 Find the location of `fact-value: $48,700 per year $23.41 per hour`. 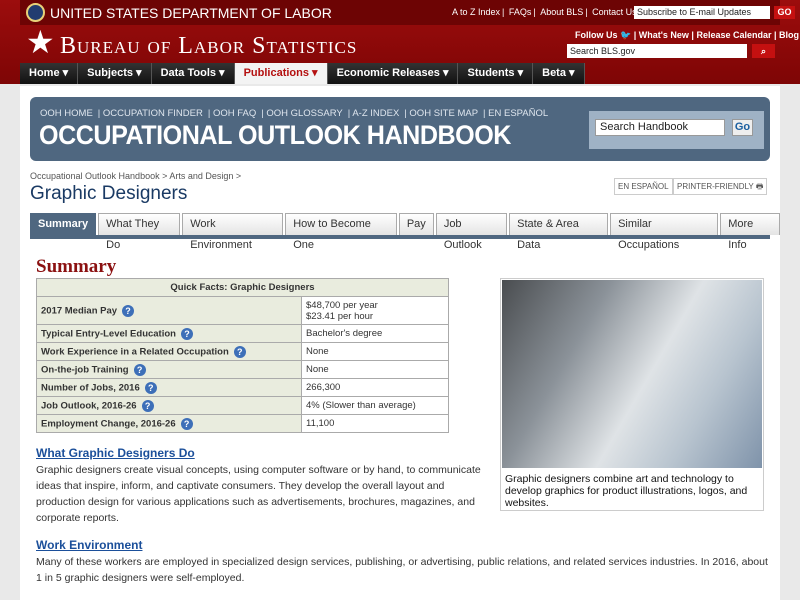

fact-value: $48,700 per year $23.41 per hour is located at coordinates (375, 310).